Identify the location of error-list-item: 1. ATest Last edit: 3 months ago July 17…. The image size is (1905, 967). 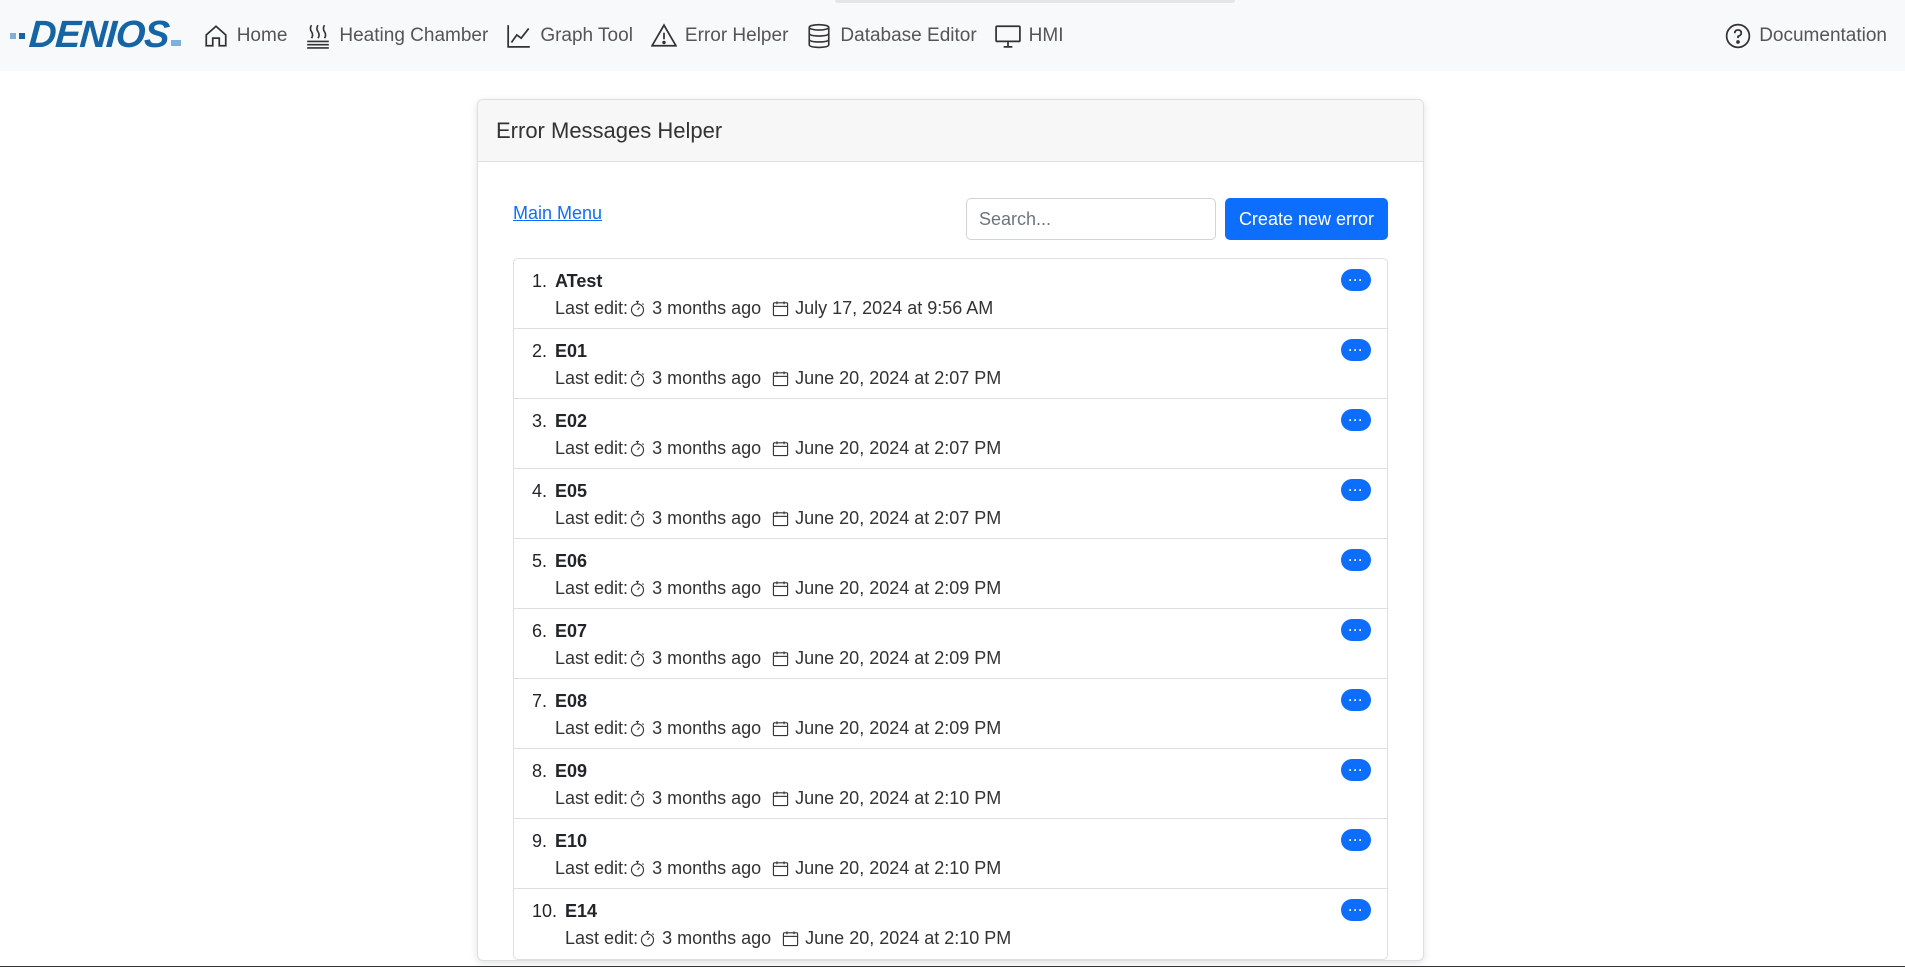
(950, 294).